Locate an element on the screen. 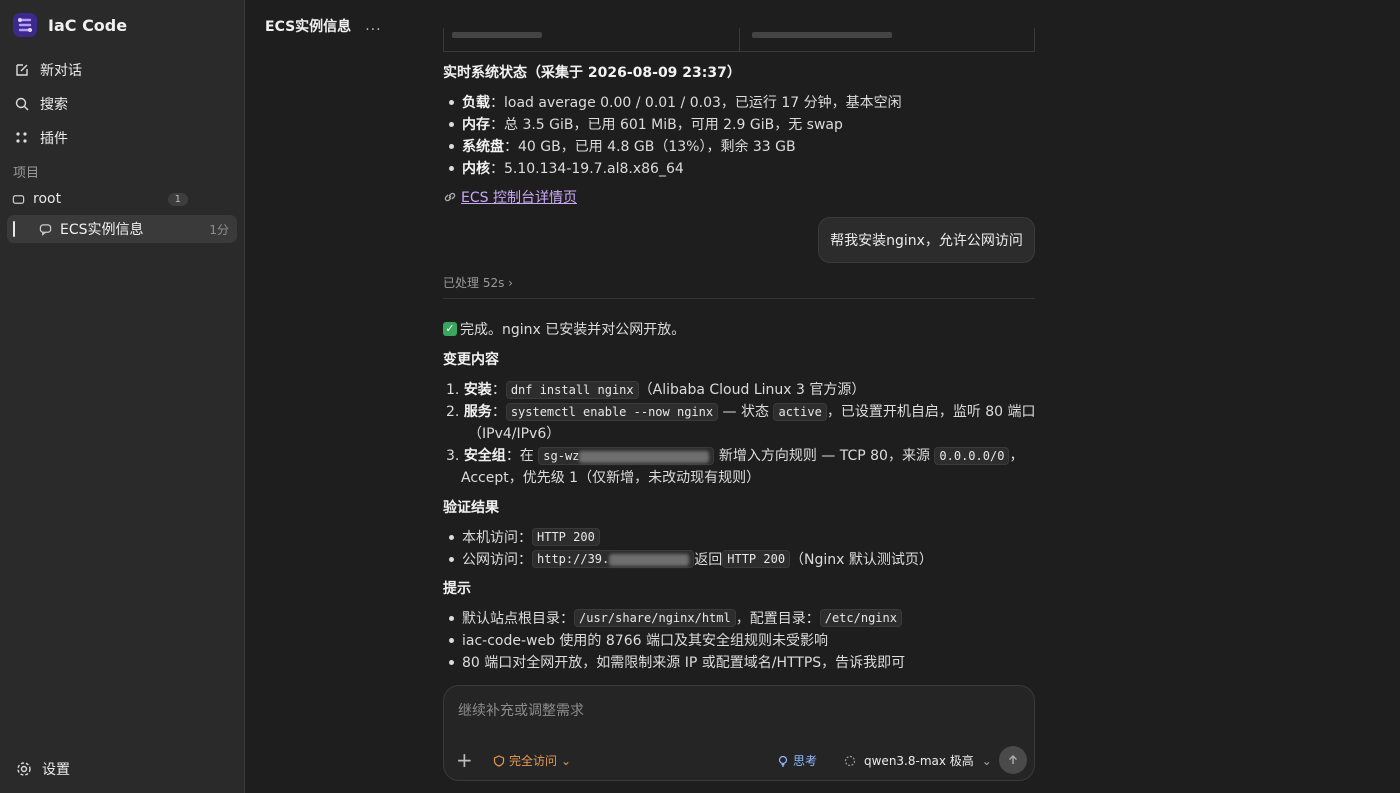 Image resolution: width=1400 pixels, height=793 pixels. send-button is located at coordinates (1013, 760).